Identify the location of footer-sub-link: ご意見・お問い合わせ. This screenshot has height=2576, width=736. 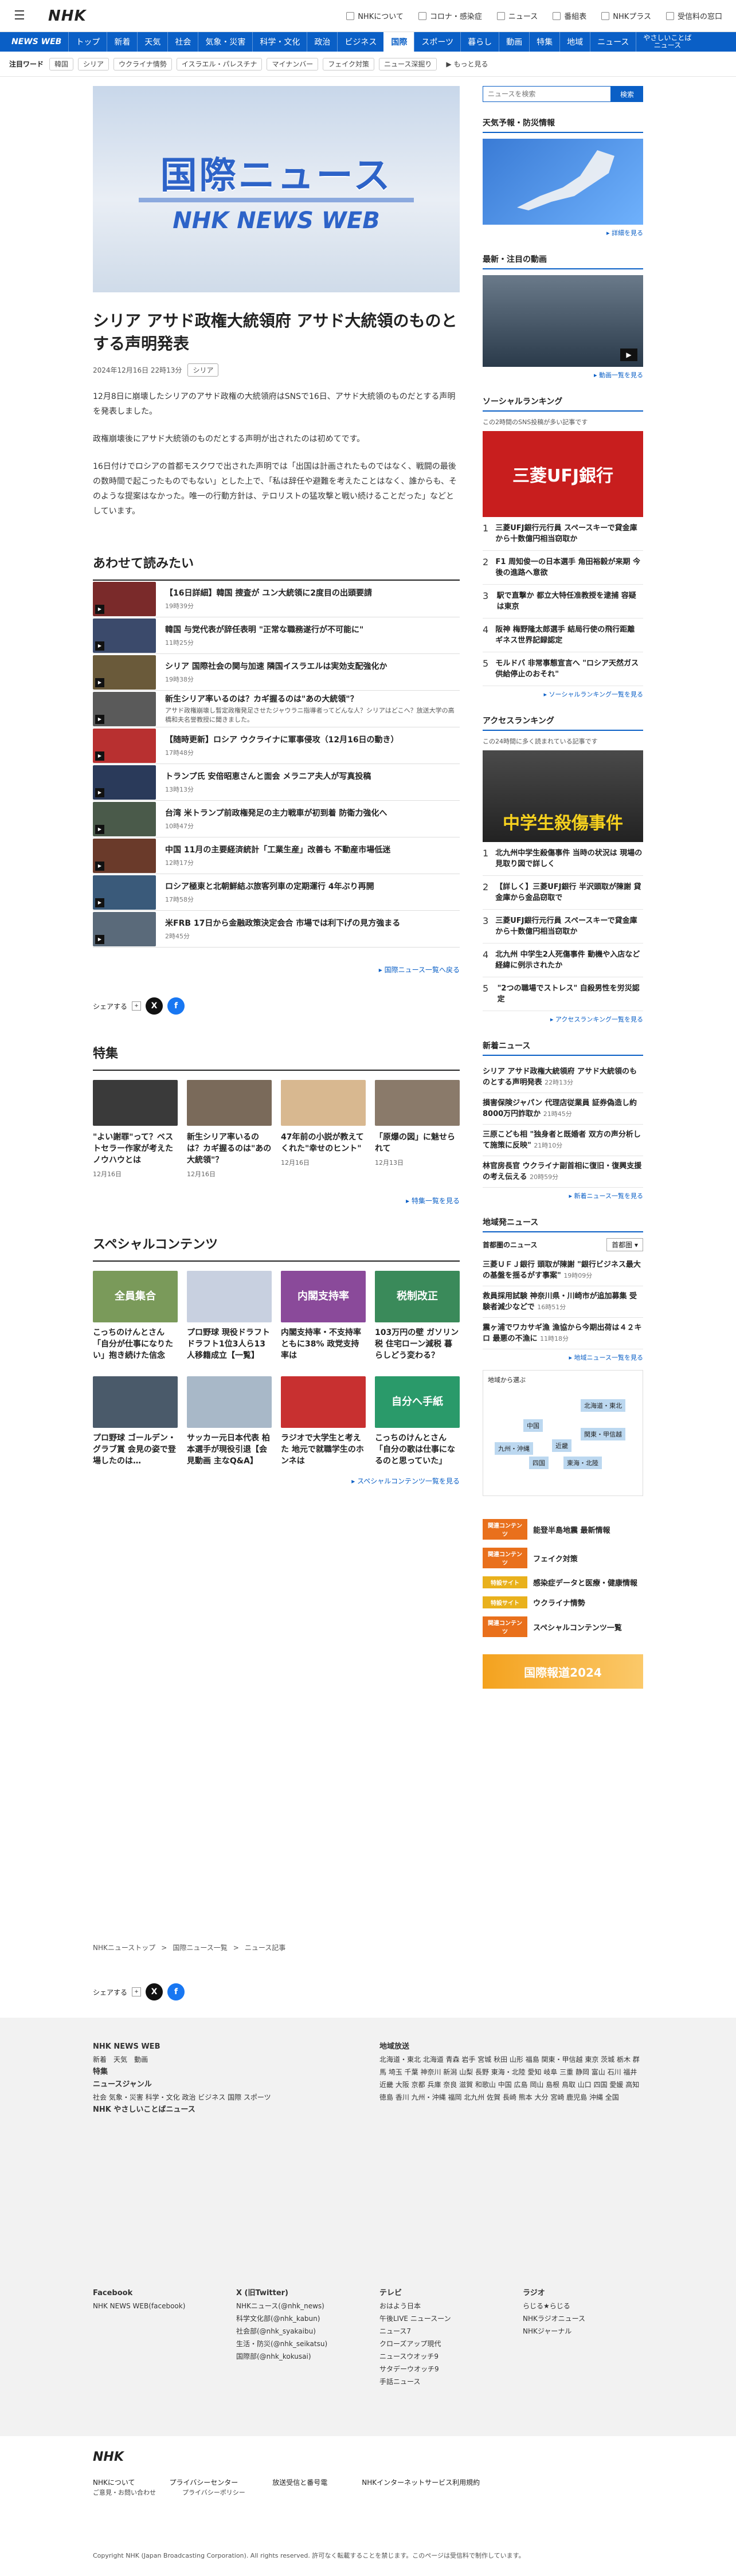
(124, 2492).